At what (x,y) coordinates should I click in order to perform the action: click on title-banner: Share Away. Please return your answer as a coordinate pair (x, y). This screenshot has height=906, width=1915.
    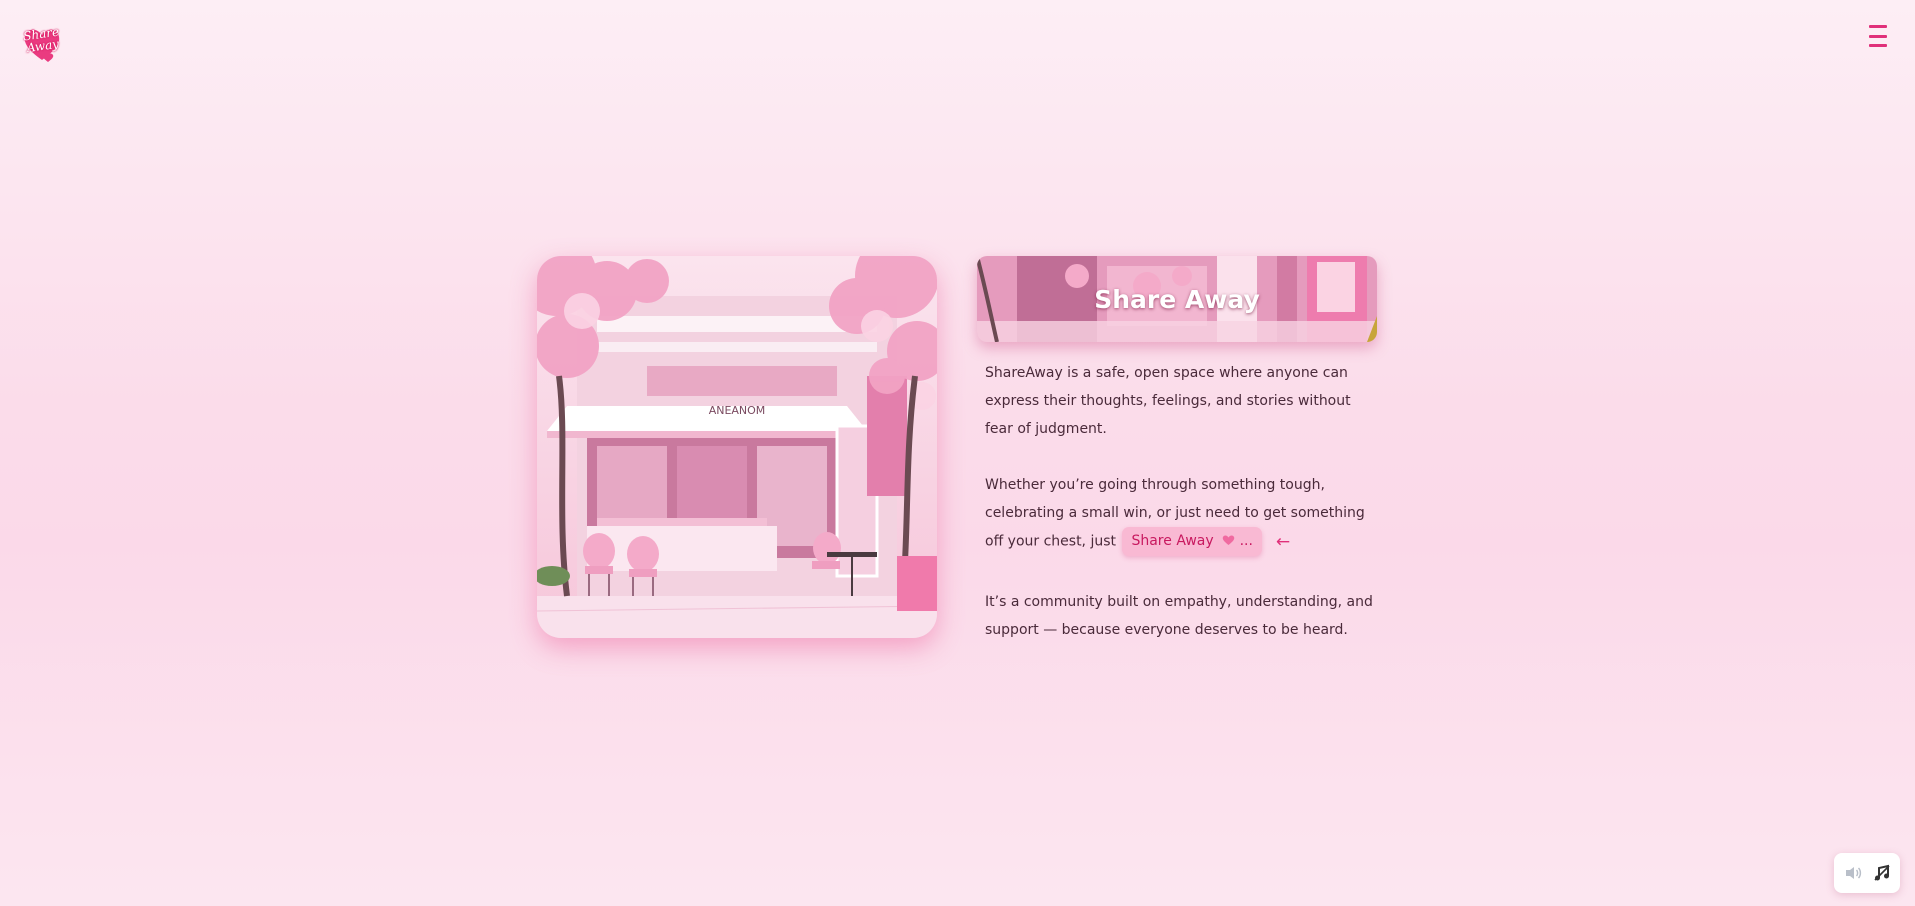
    Looking at the image, I should click on (1177, 299).